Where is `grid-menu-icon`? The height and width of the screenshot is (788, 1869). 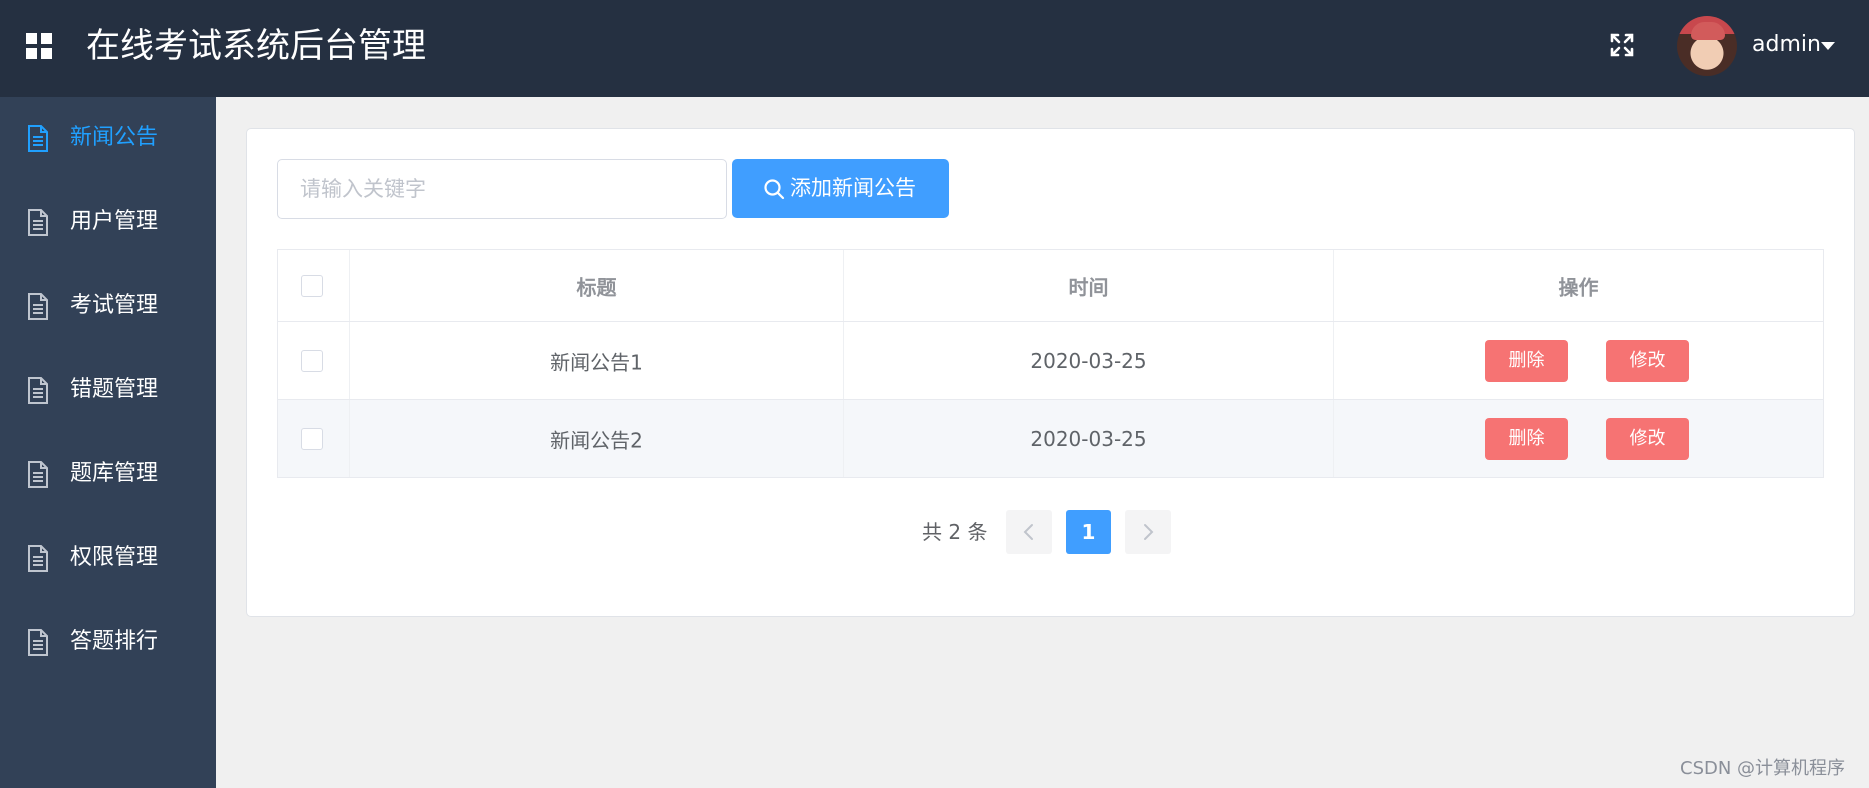 grid-menu-icon is located at coordinates (39, 46).